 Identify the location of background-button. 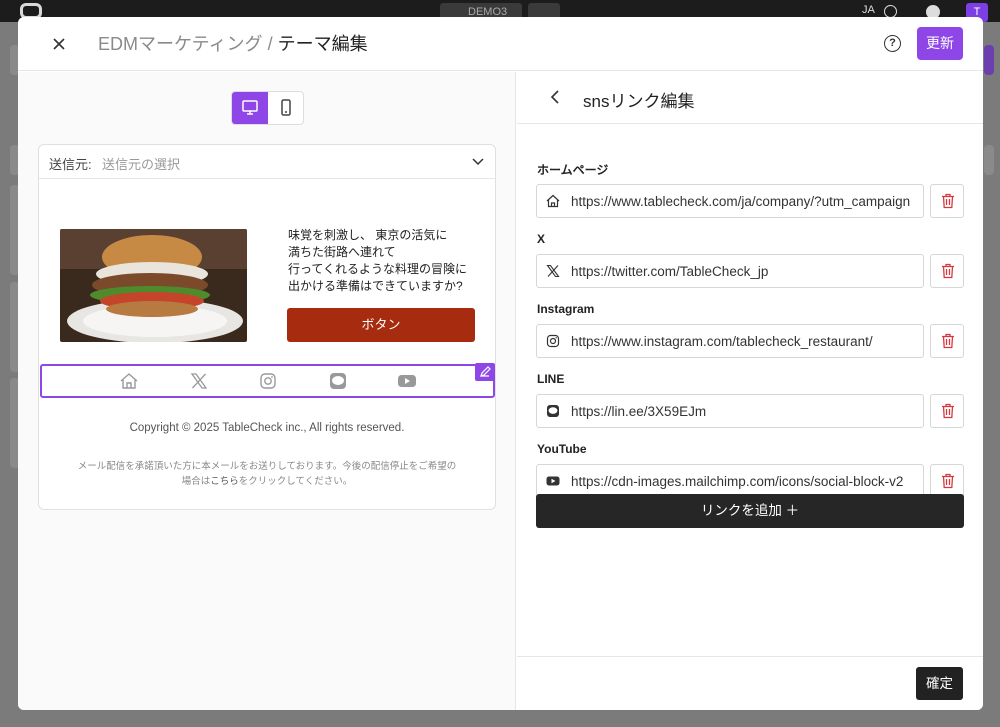
(989, 60).